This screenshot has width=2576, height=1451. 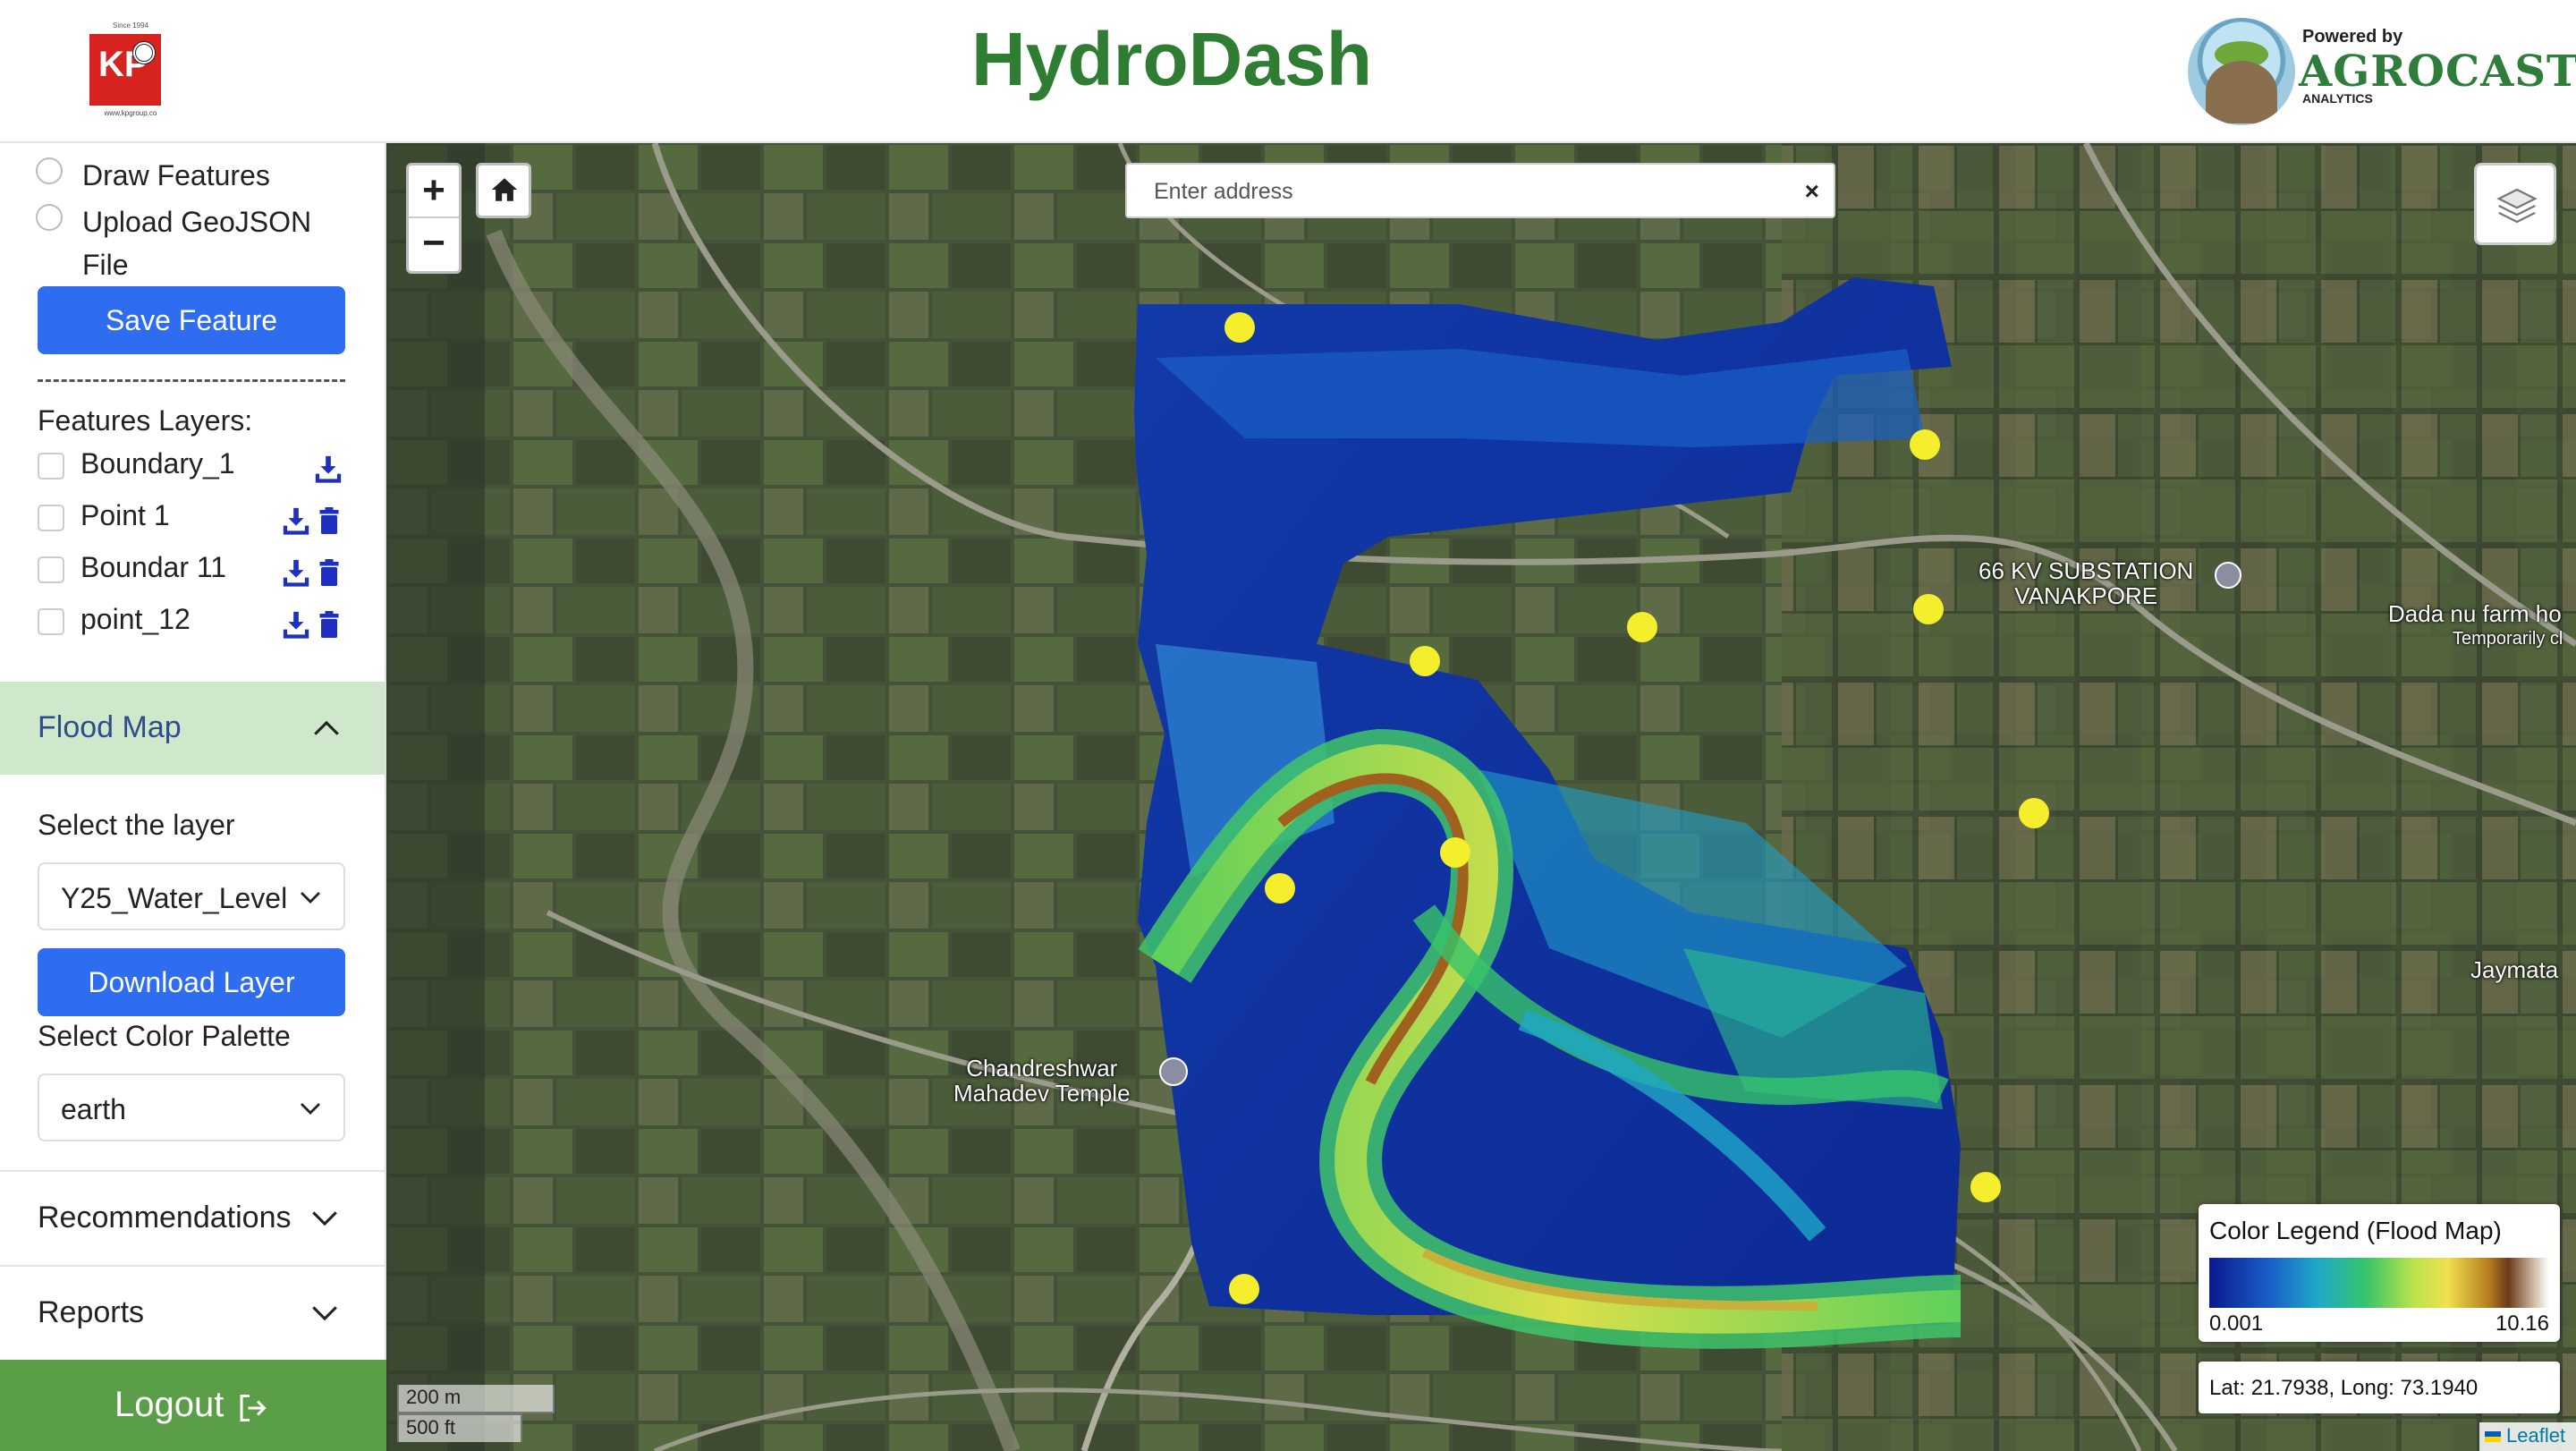 I want to click on address-search-input, so click(x=1467, y=191).